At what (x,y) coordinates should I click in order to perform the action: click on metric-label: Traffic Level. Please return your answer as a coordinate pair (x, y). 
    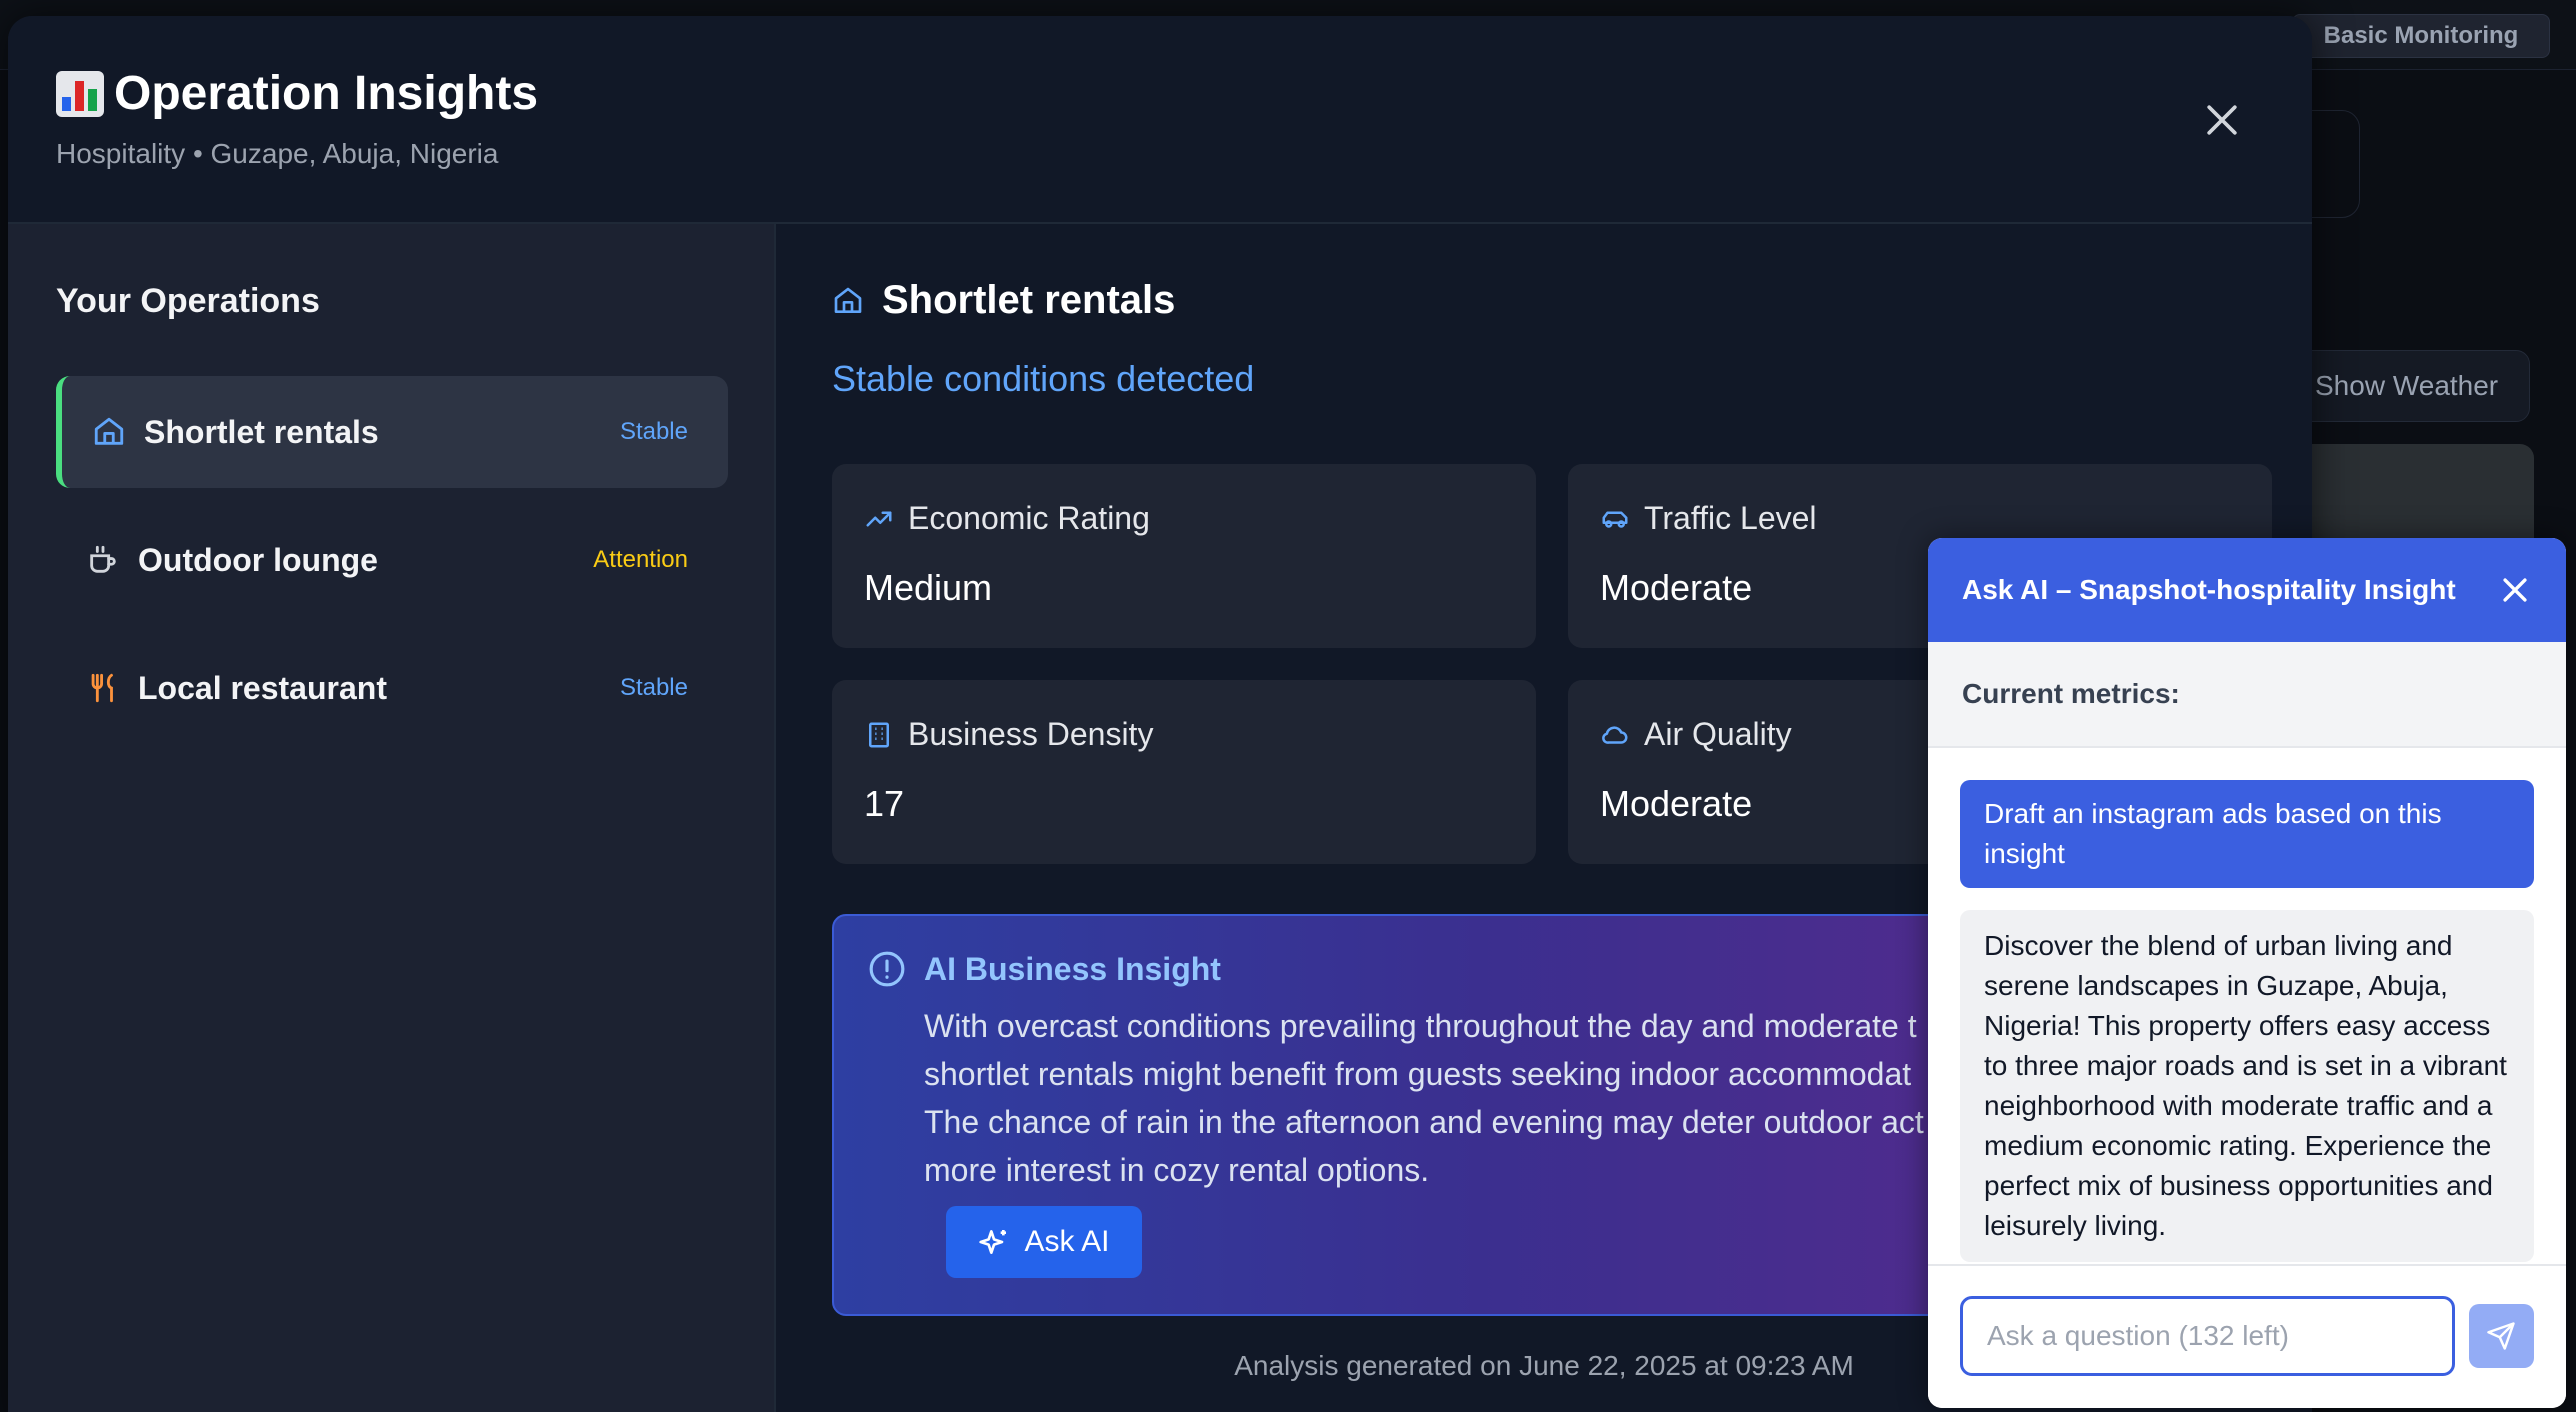
    Looking at the image, I should click on (1730, 518).